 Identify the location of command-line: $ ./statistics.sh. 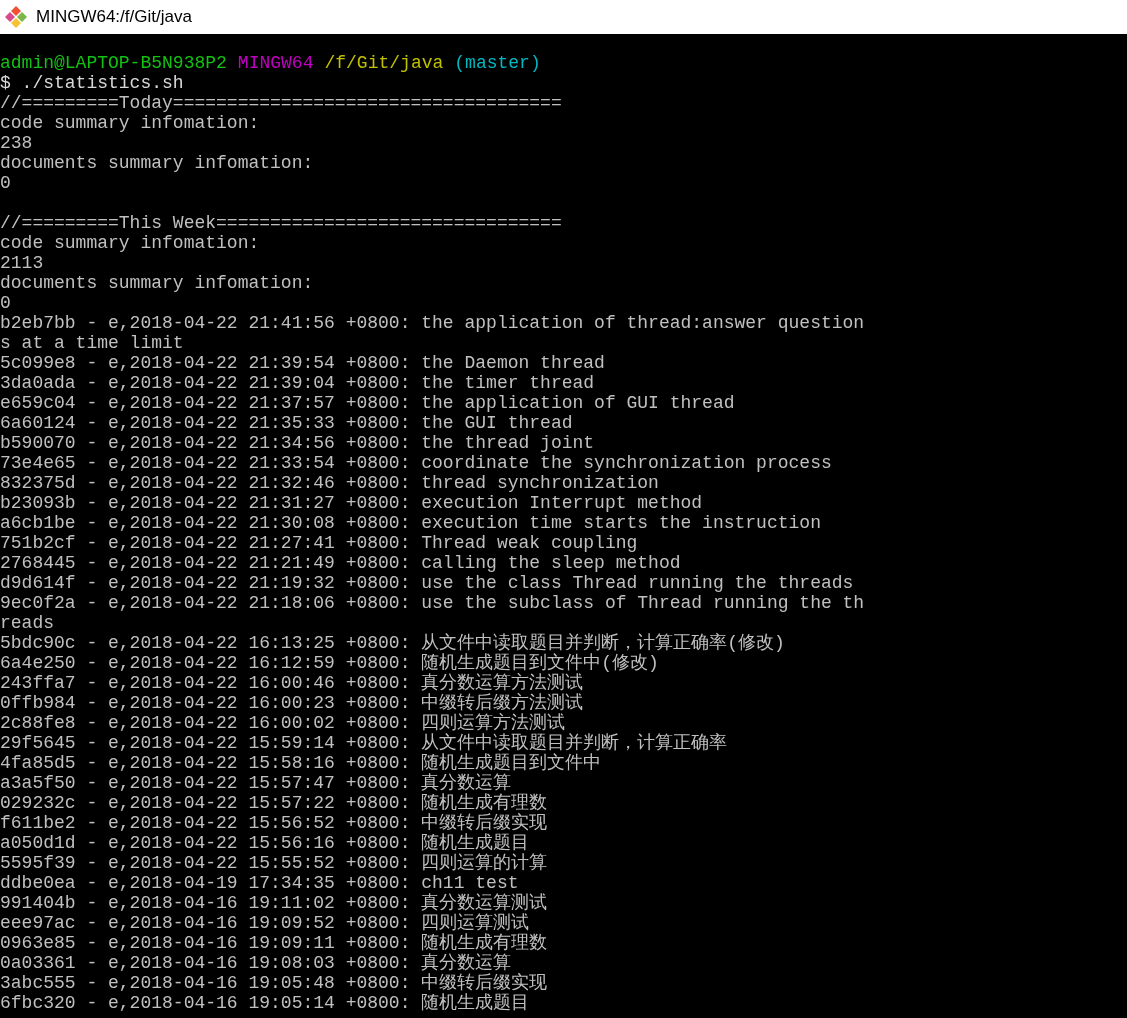
(92, 83).